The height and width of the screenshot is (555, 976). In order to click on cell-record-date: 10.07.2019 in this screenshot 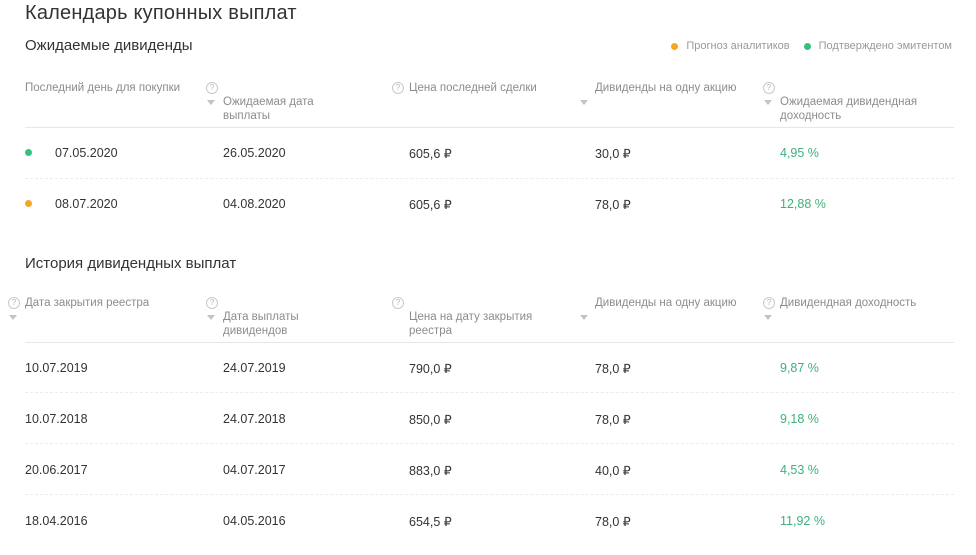, I will do `click(56, 368)`.